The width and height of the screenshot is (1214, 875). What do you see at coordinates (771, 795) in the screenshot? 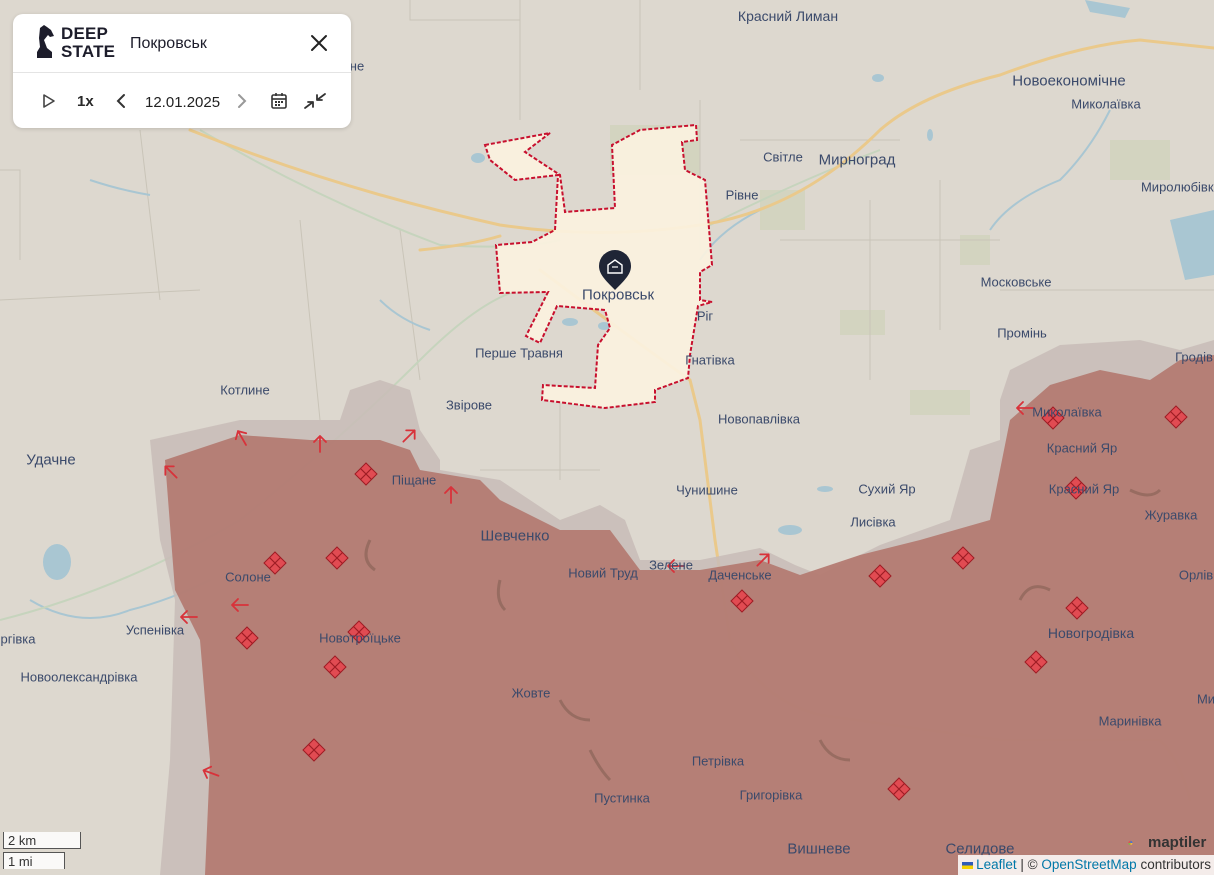
I see `map-label-hryhorivka: Григорівка` at bounding box center [771, 795].